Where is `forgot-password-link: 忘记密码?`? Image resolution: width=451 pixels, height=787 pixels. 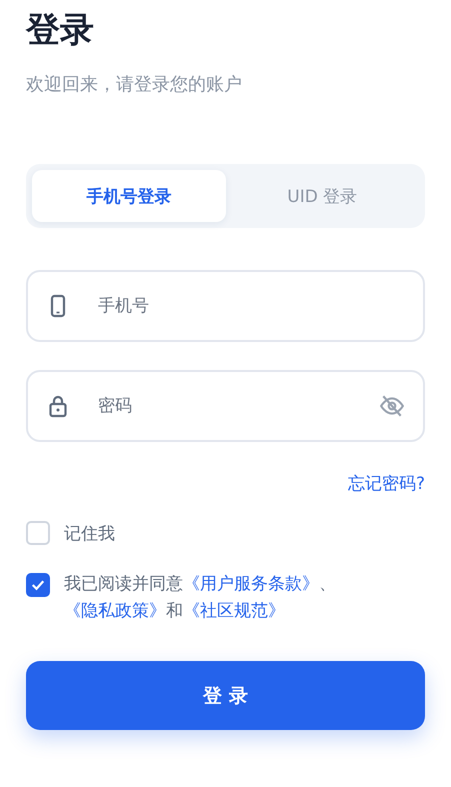 forgot-password-link: 忘记密码? is located at coordinates (386, 483).